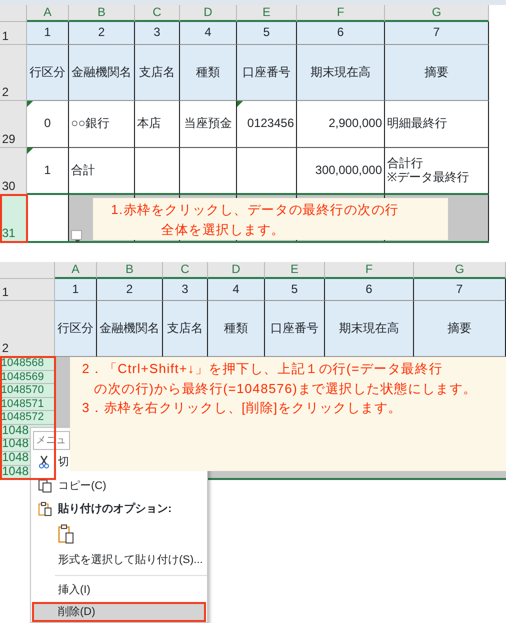 The image size is (506, 623). I want to click on copy-icon, so click(45, 486).